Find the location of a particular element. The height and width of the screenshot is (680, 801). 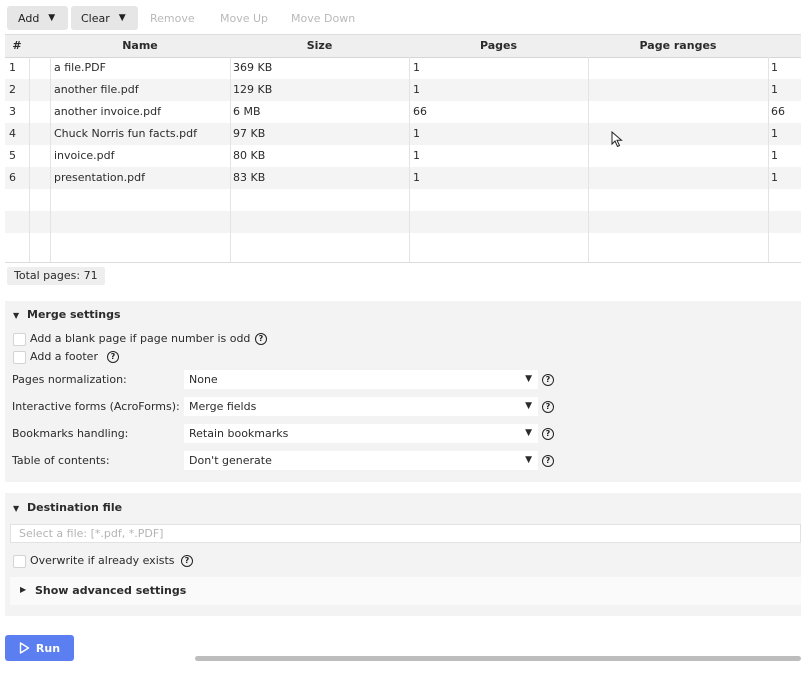

table-row: 2 another file.pdf 129 KB 1 1 is located at coordinates (403, 90).